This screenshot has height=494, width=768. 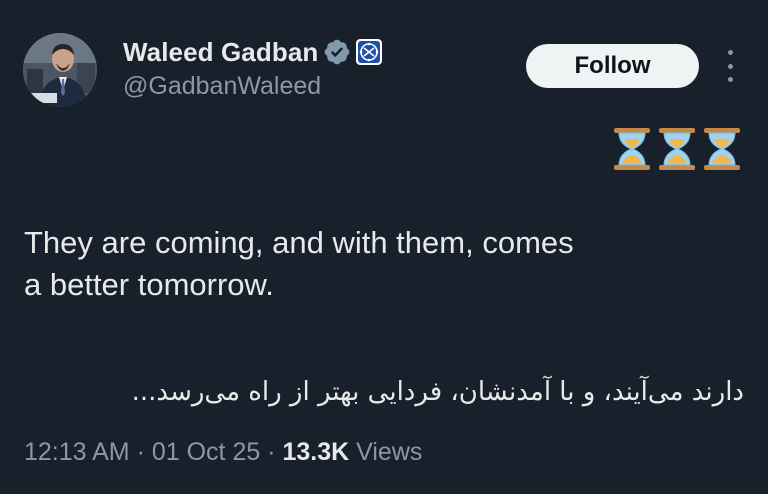 What do you see at coordinates (206, 452) in the screenshot?
I see `tweet-date: 01 Oct 25` at bounding box center [206, 452].